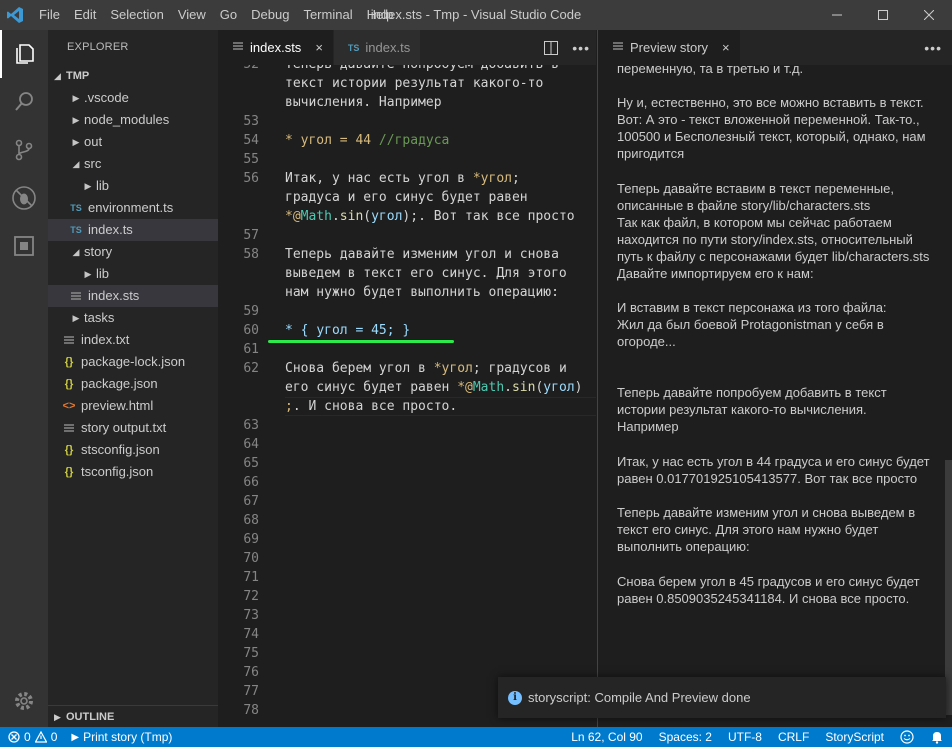 The image size is (952, 747). Describe the element at coordinates (745, 737) in the screenshot. I see `encoding: UTF-8` at that location.